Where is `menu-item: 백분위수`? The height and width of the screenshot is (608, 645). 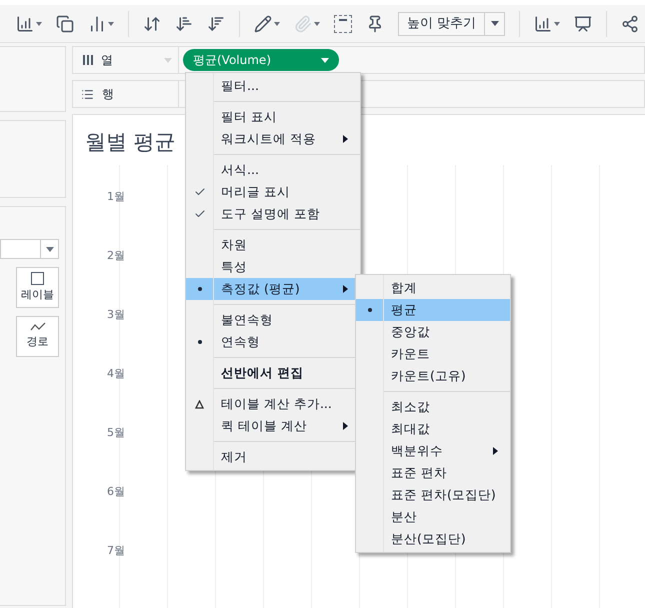 menu-item: 백분위수 is located at coordinates (433, 451).